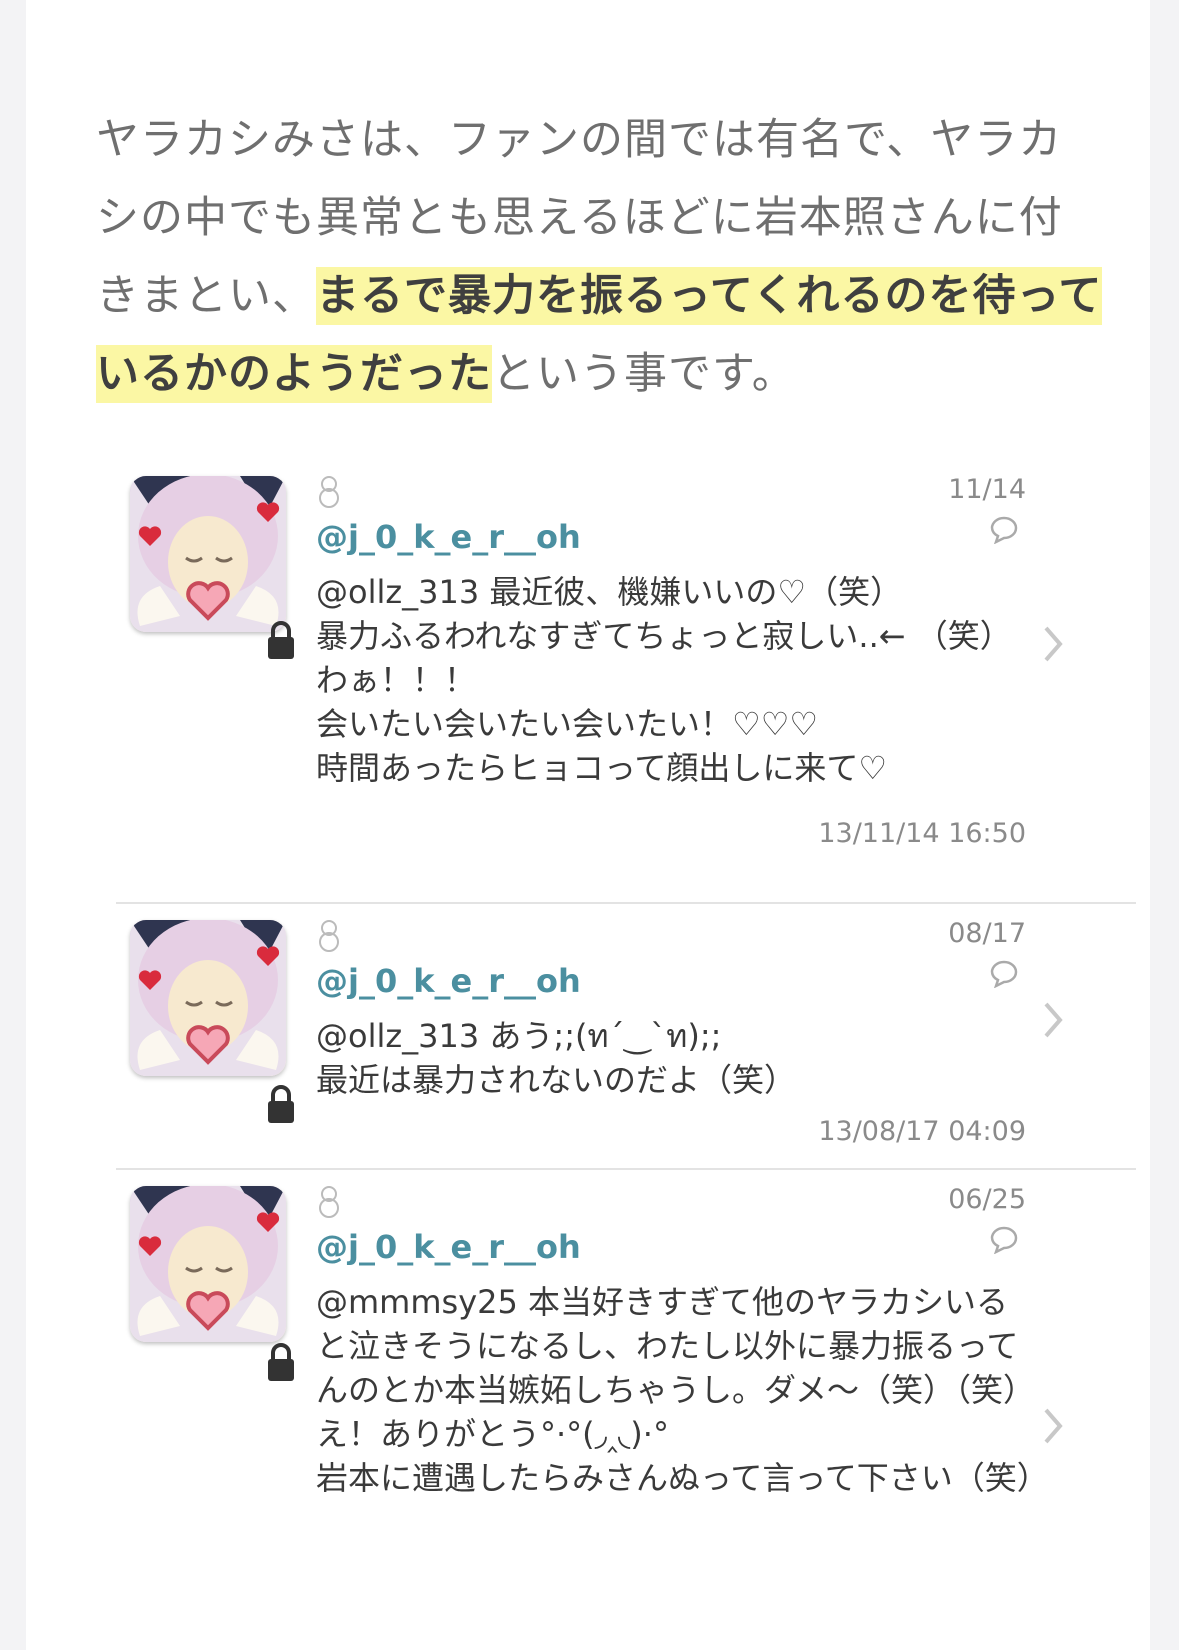 The height and width of the screenshot is (1650, 1179). What do you see at coordinates (556, 1058) in the screenshot?
I see `tweet-body: @ollz_313 あう;;(ท´‿`ท);; 最近は暴力されないのだよ（笑）` at bounding box center [556, 1058].